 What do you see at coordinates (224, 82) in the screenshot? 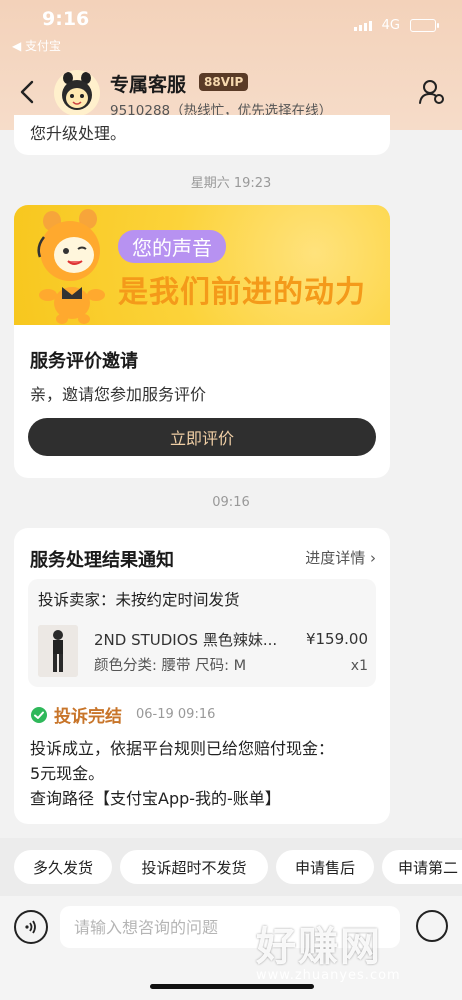
I see `vip-badge: 88VIP` at bounding box center [224, 82].